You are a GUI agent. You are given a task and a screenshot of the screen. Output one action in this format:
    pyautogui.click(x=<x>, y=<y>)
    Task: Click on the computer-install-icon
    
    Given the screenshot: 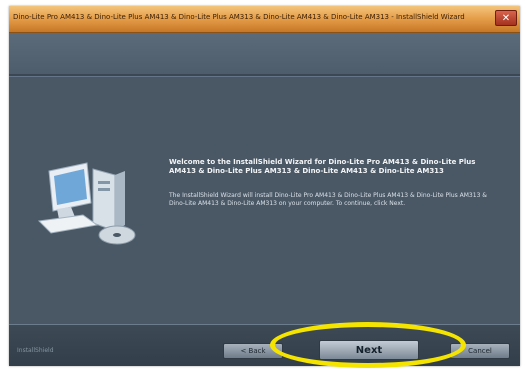 What is the action you would take?
    pyautogui.click(x=86, y=203)
    